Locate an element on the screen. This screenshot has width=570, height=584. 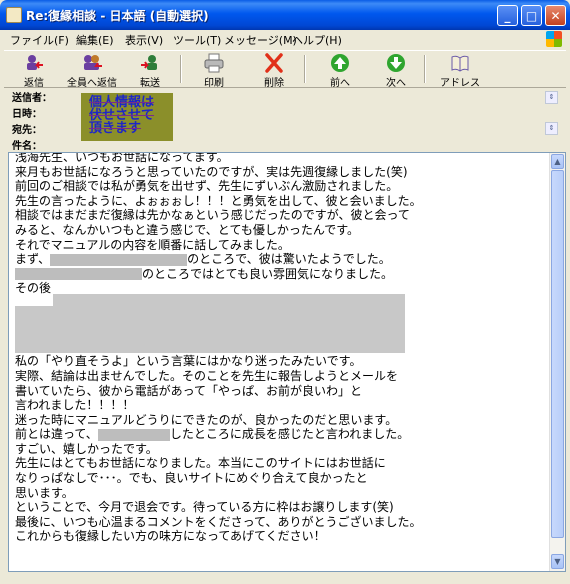
menu-message: メッセージ(M) is located at coordinates (260, 40).